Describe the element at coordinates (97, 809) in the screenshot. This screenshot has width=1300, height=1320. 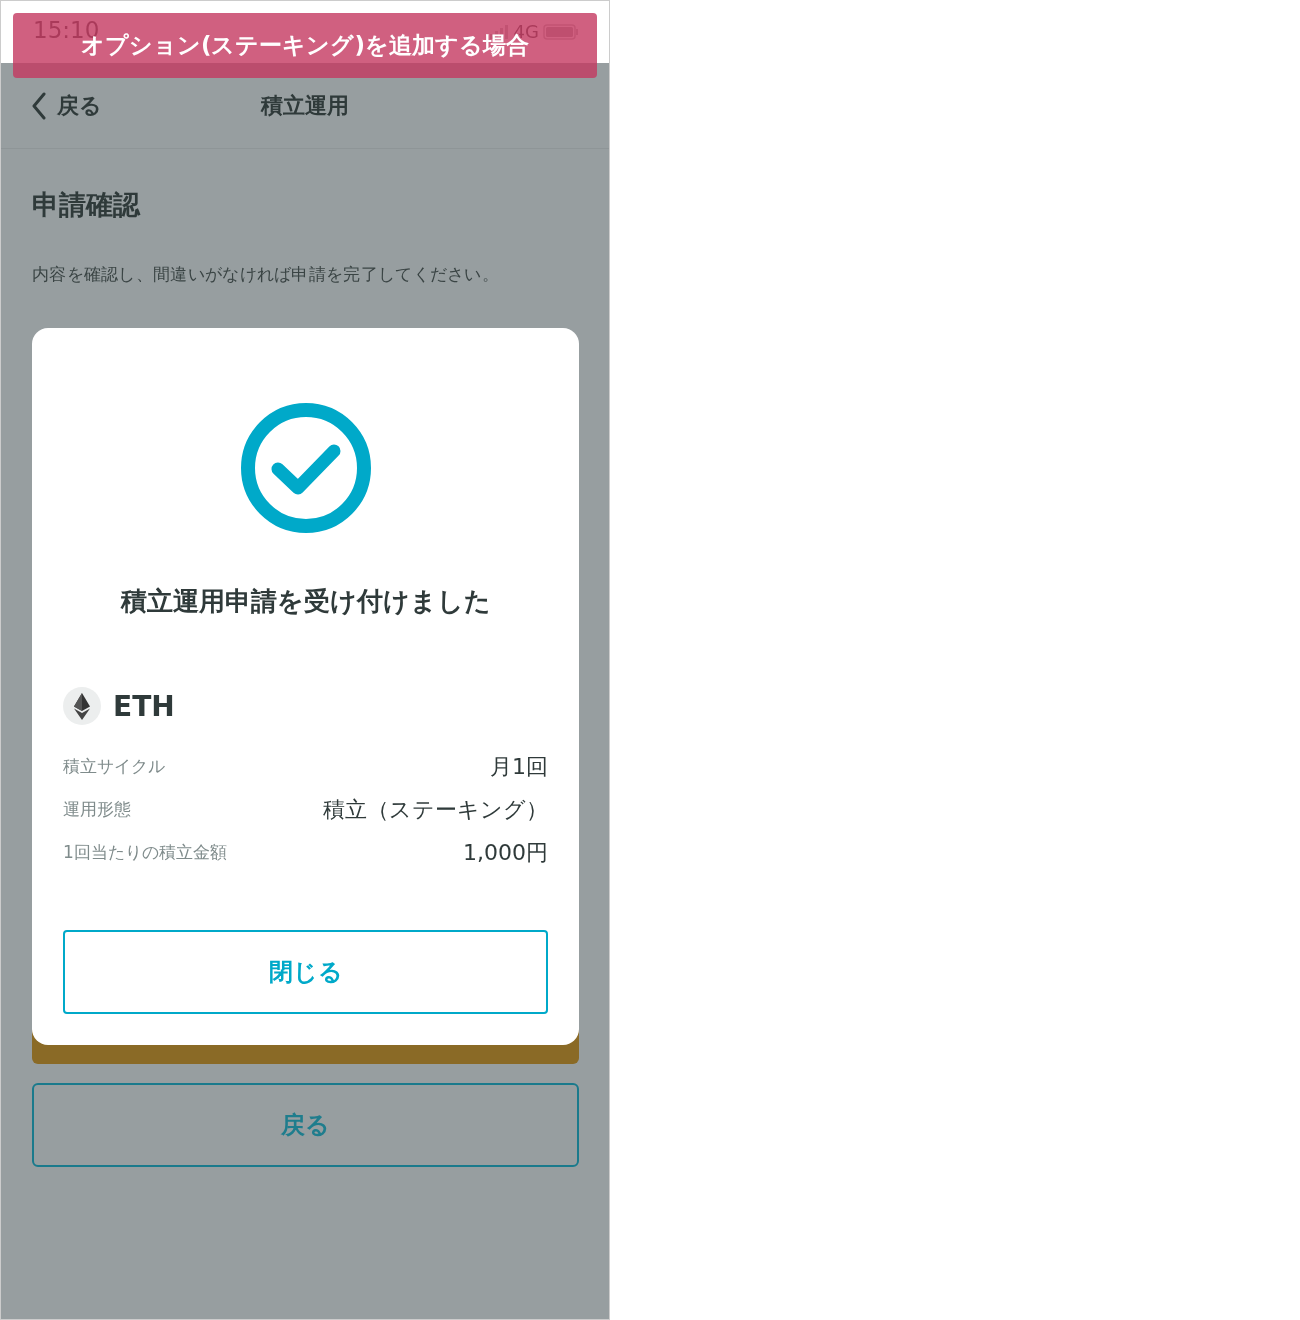
I see `detail-label: 運用形態` at that location.